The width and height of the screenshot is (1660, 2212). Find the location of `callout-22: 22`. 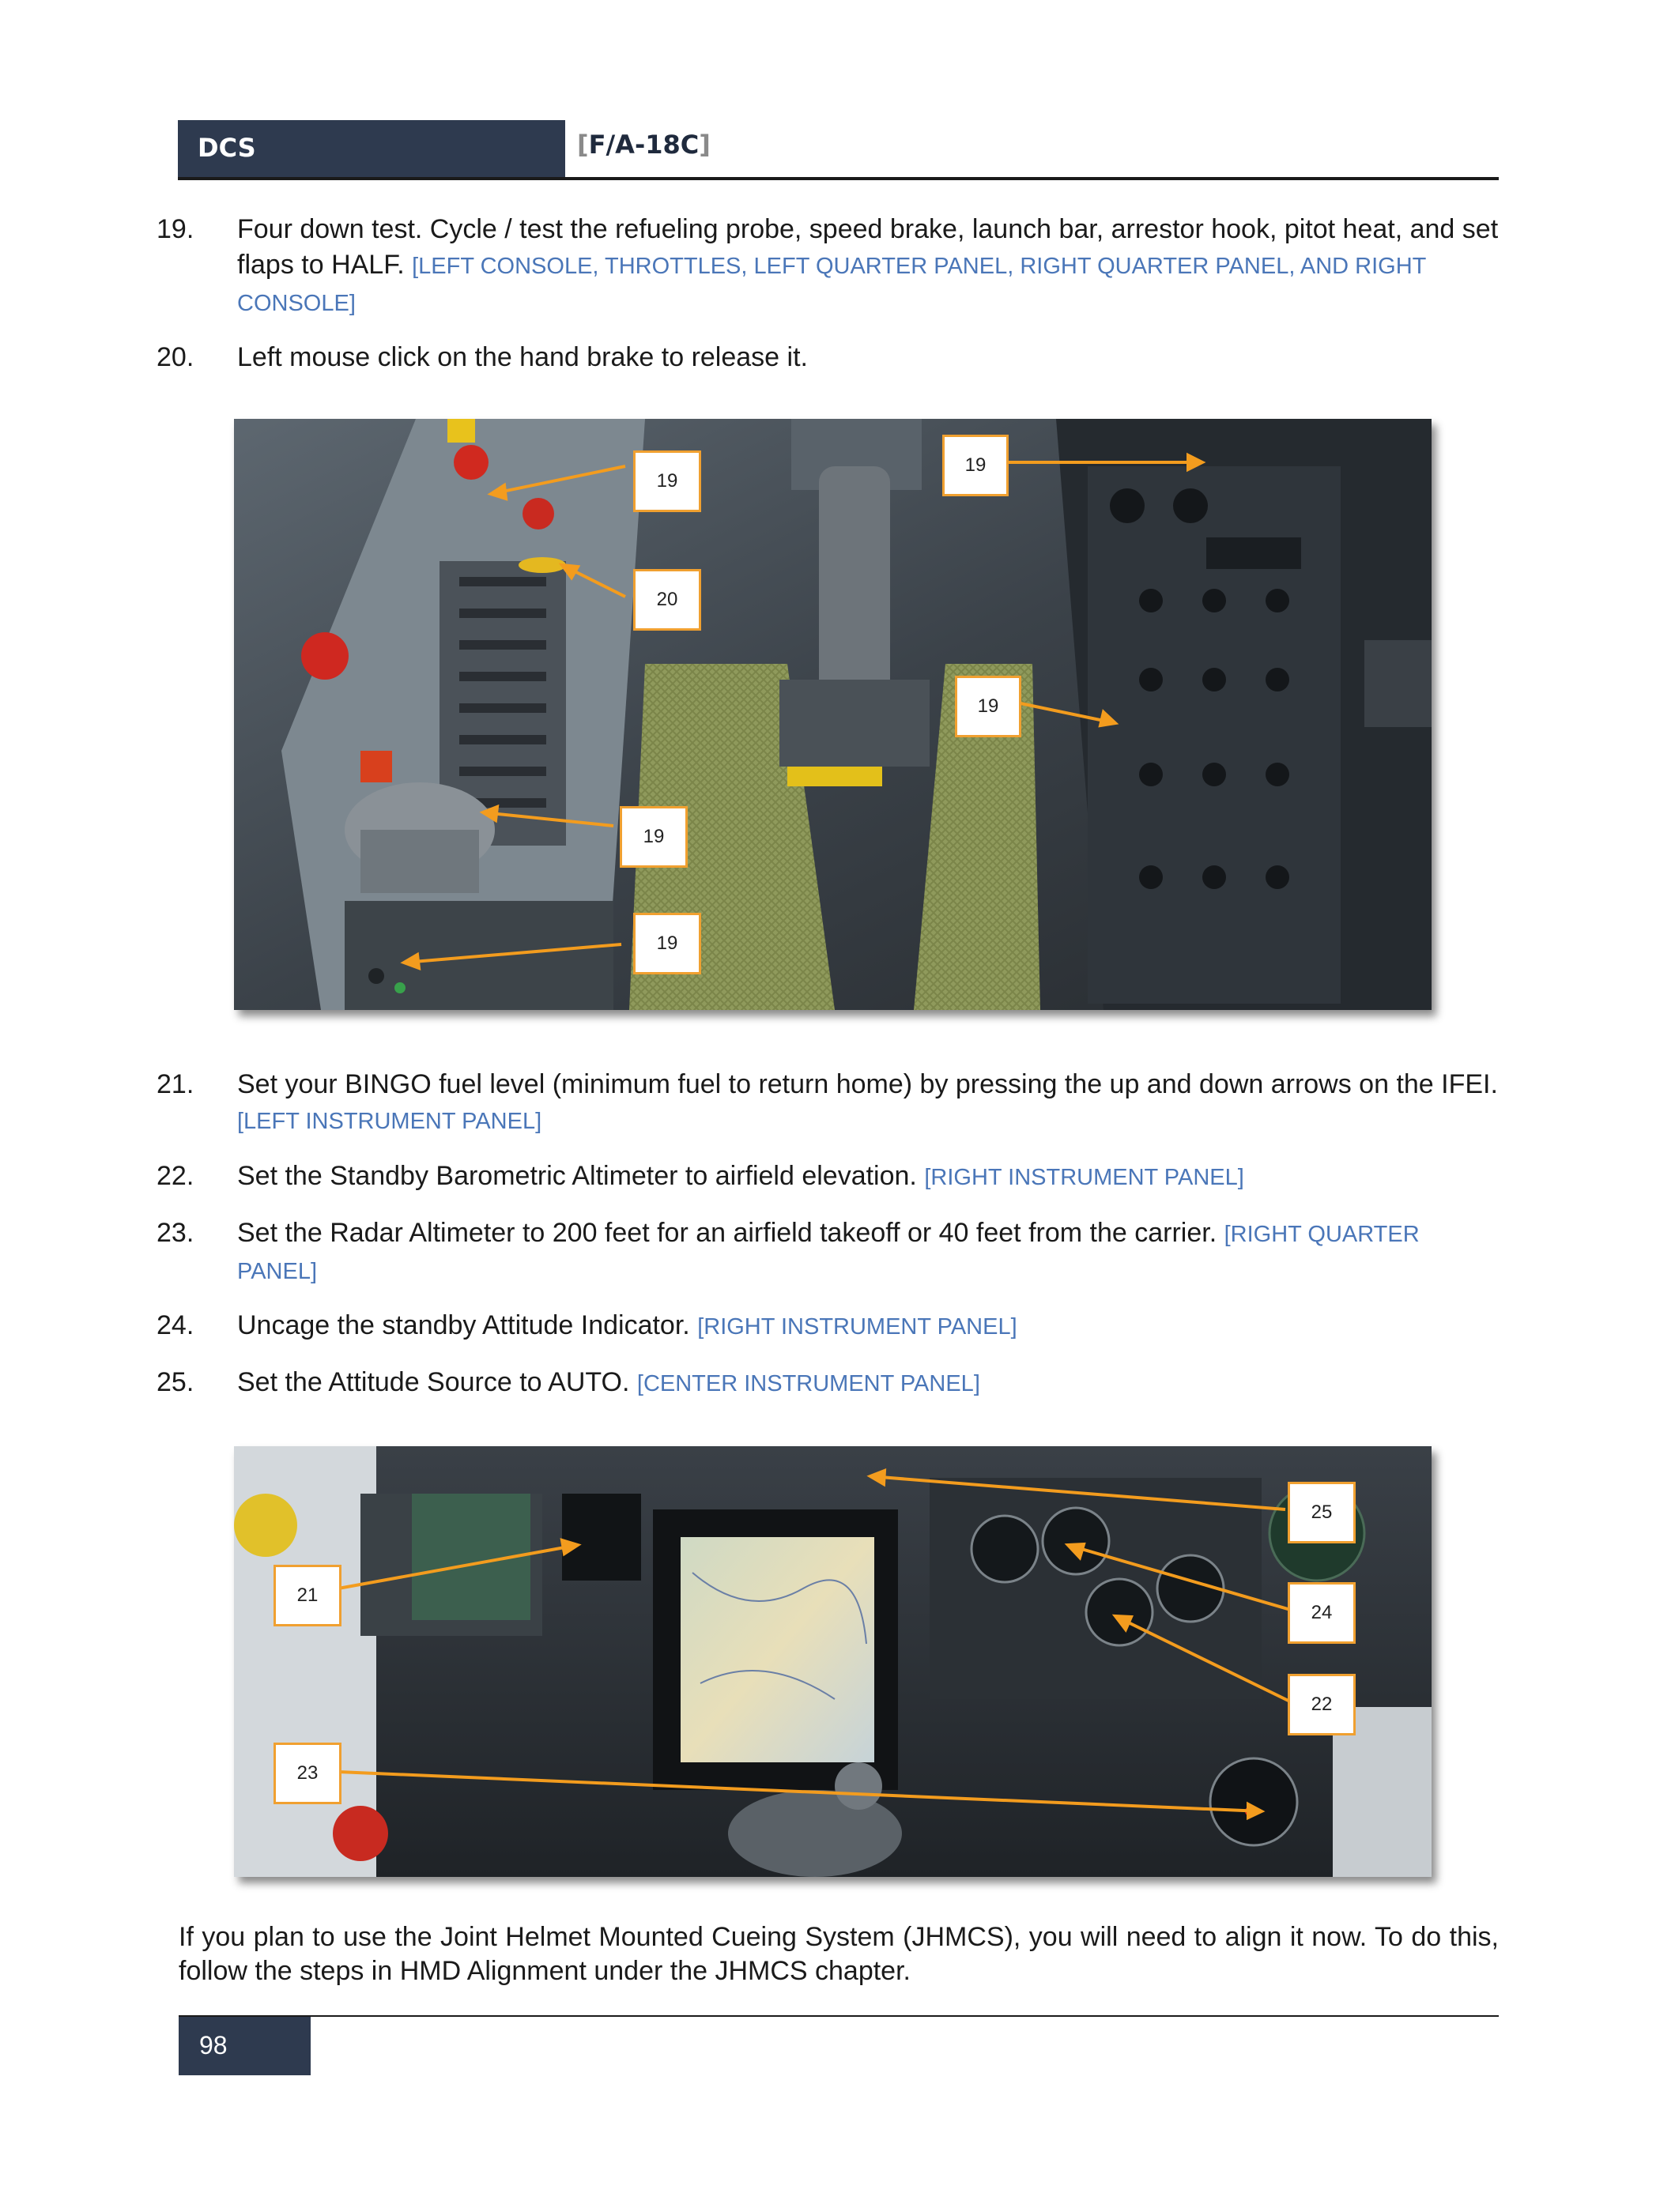

callout-22: 22 is located at coordinates (1322, 1704).